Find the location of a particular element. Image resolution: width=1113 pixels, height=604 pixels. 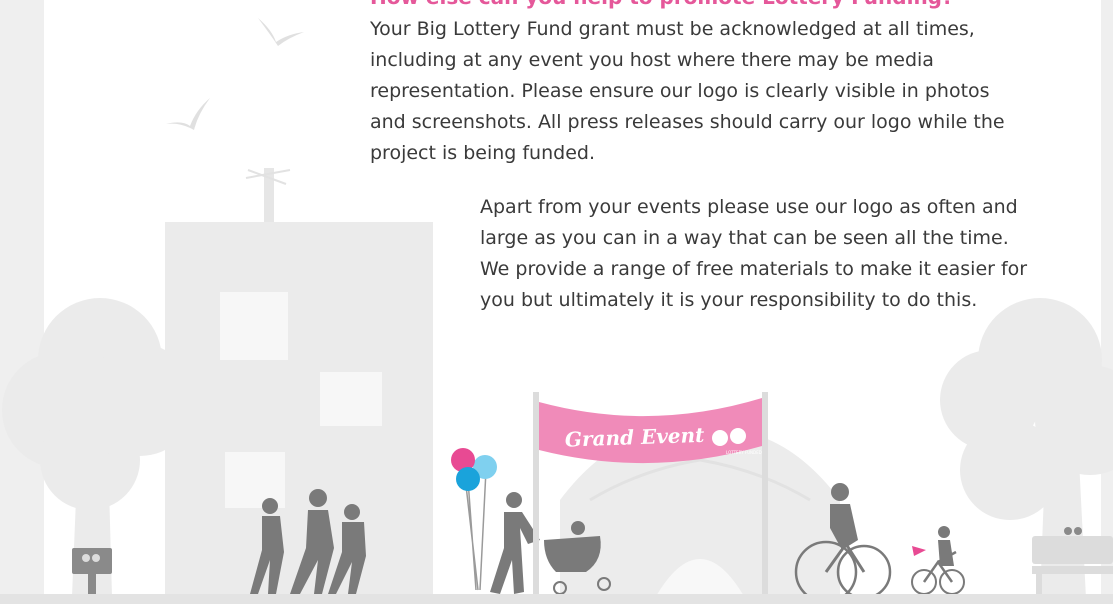

grand-event-banner: Grand Event LOTTERY FUNDED is located at coordinates (650, 431).